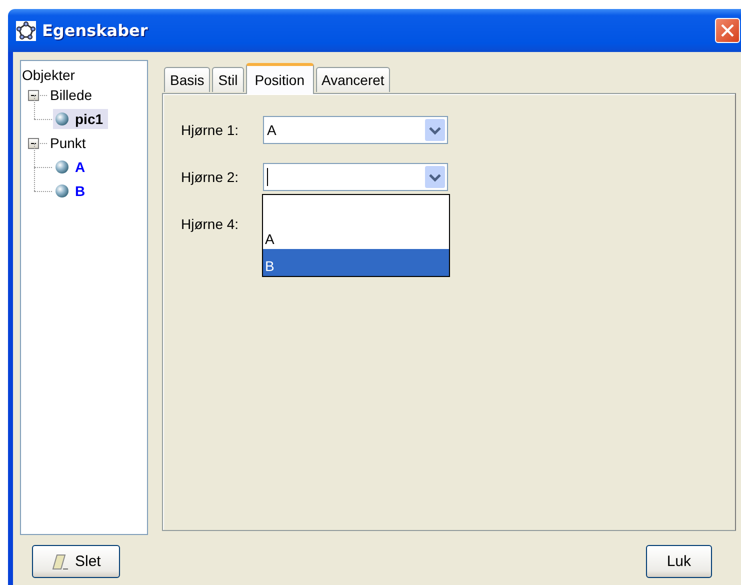 This screenshot has height=585, width=741. I want to click on dropdown-option: A, so click(356, 235).